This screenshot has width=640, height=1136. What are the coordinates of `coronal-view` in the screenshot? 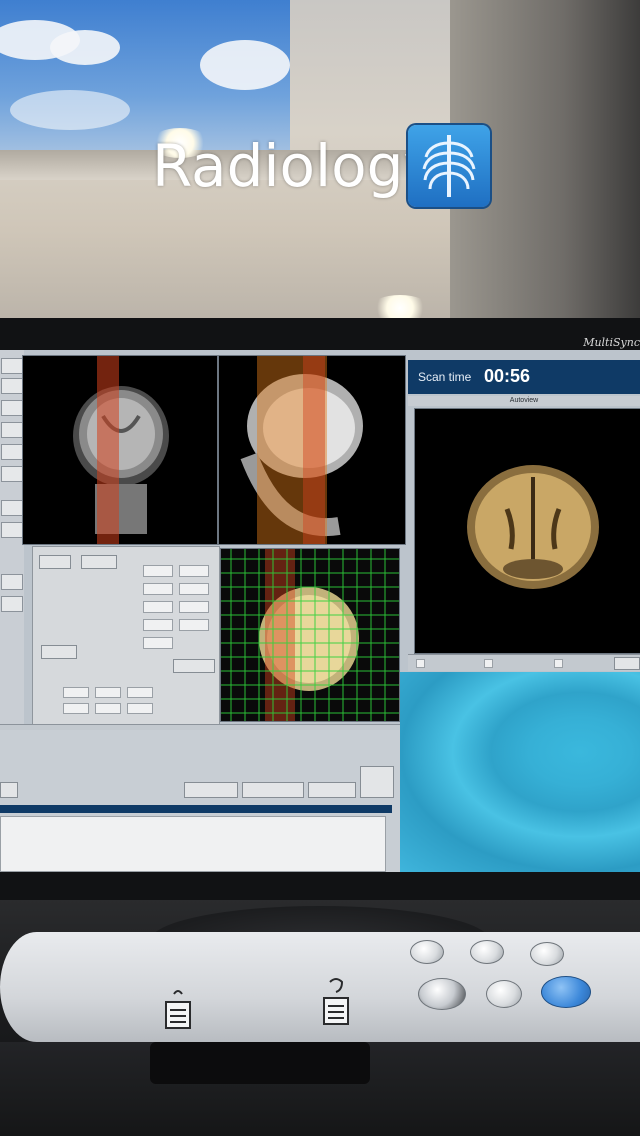 It's located at (120, 450).